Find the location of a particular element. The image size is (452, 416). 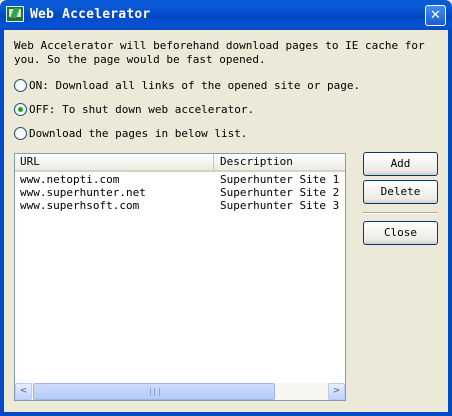

title-bar: Web Accelerator ✕ is located at coordinates (226, 15).